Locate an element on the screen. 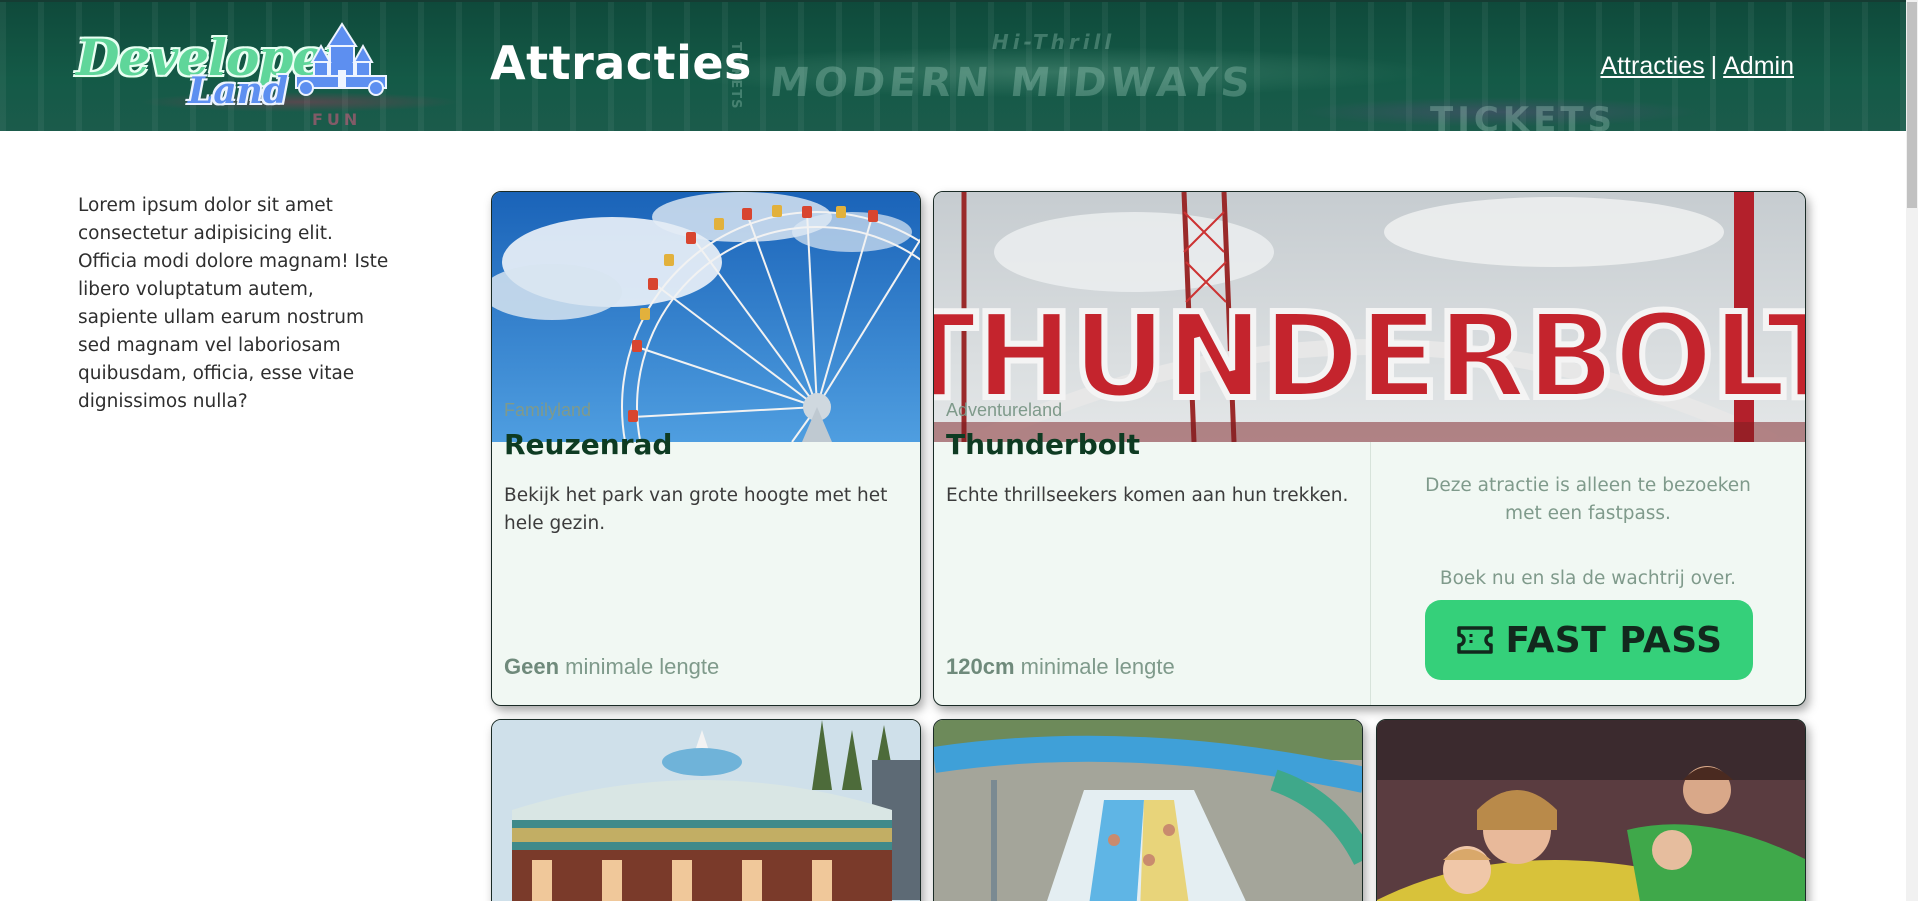 The width and height of the screenshot is (1918, 901). attraction-card-waterslide is located at coordinates (1148, 810).